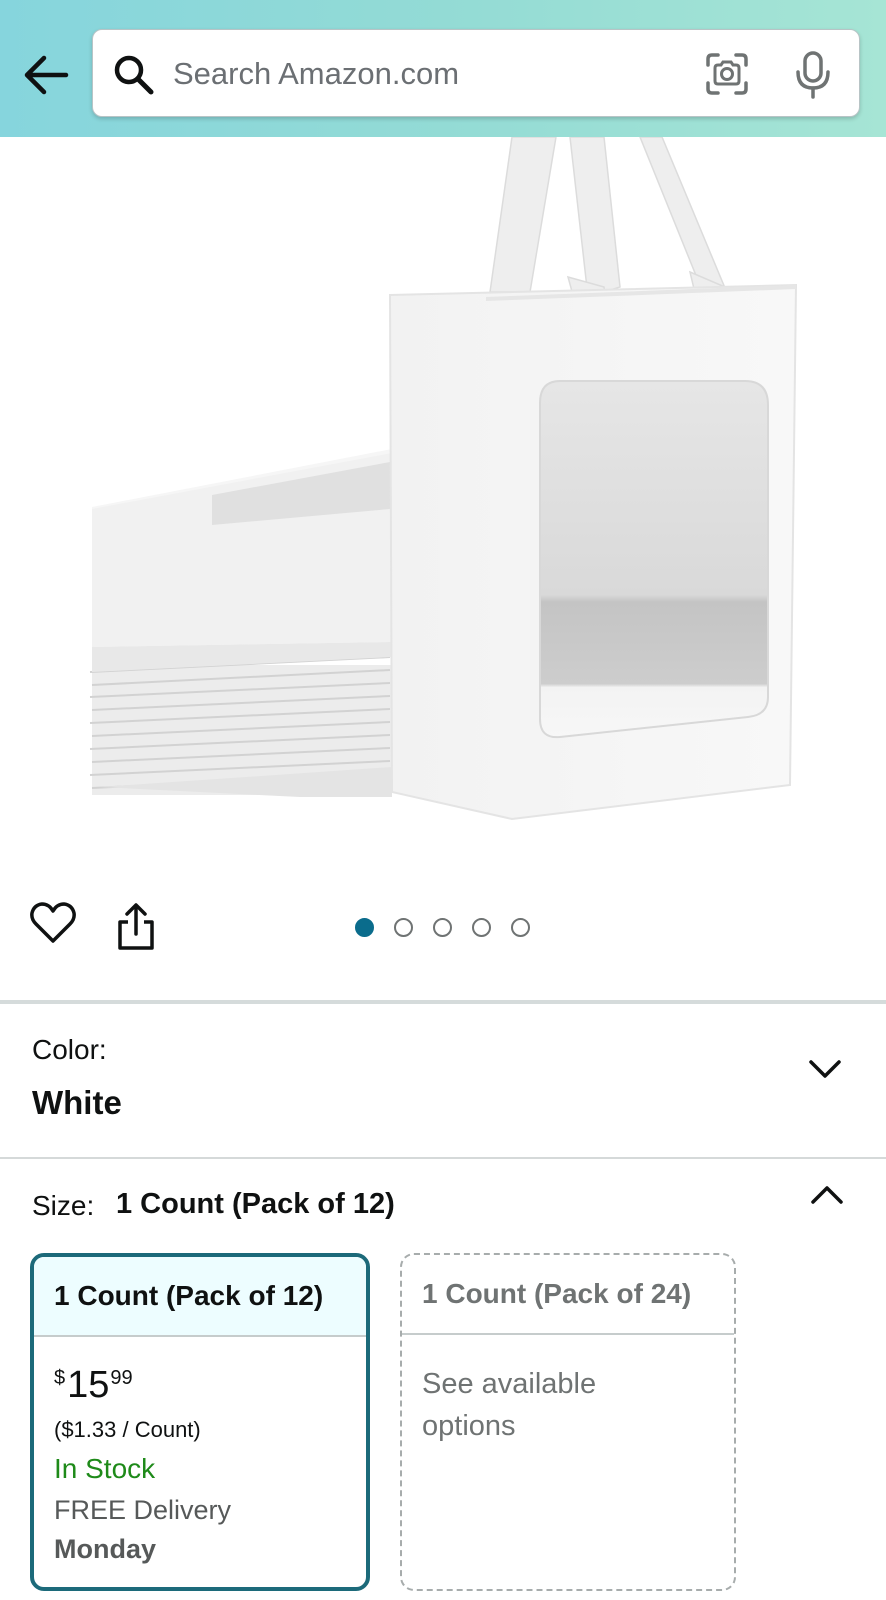 This screenshot has width=886, height=1600. What do you see at coordinates (200, 1385) in the screenshot?
I see `price: $ 15 99` at bounding box center [200, 1385].